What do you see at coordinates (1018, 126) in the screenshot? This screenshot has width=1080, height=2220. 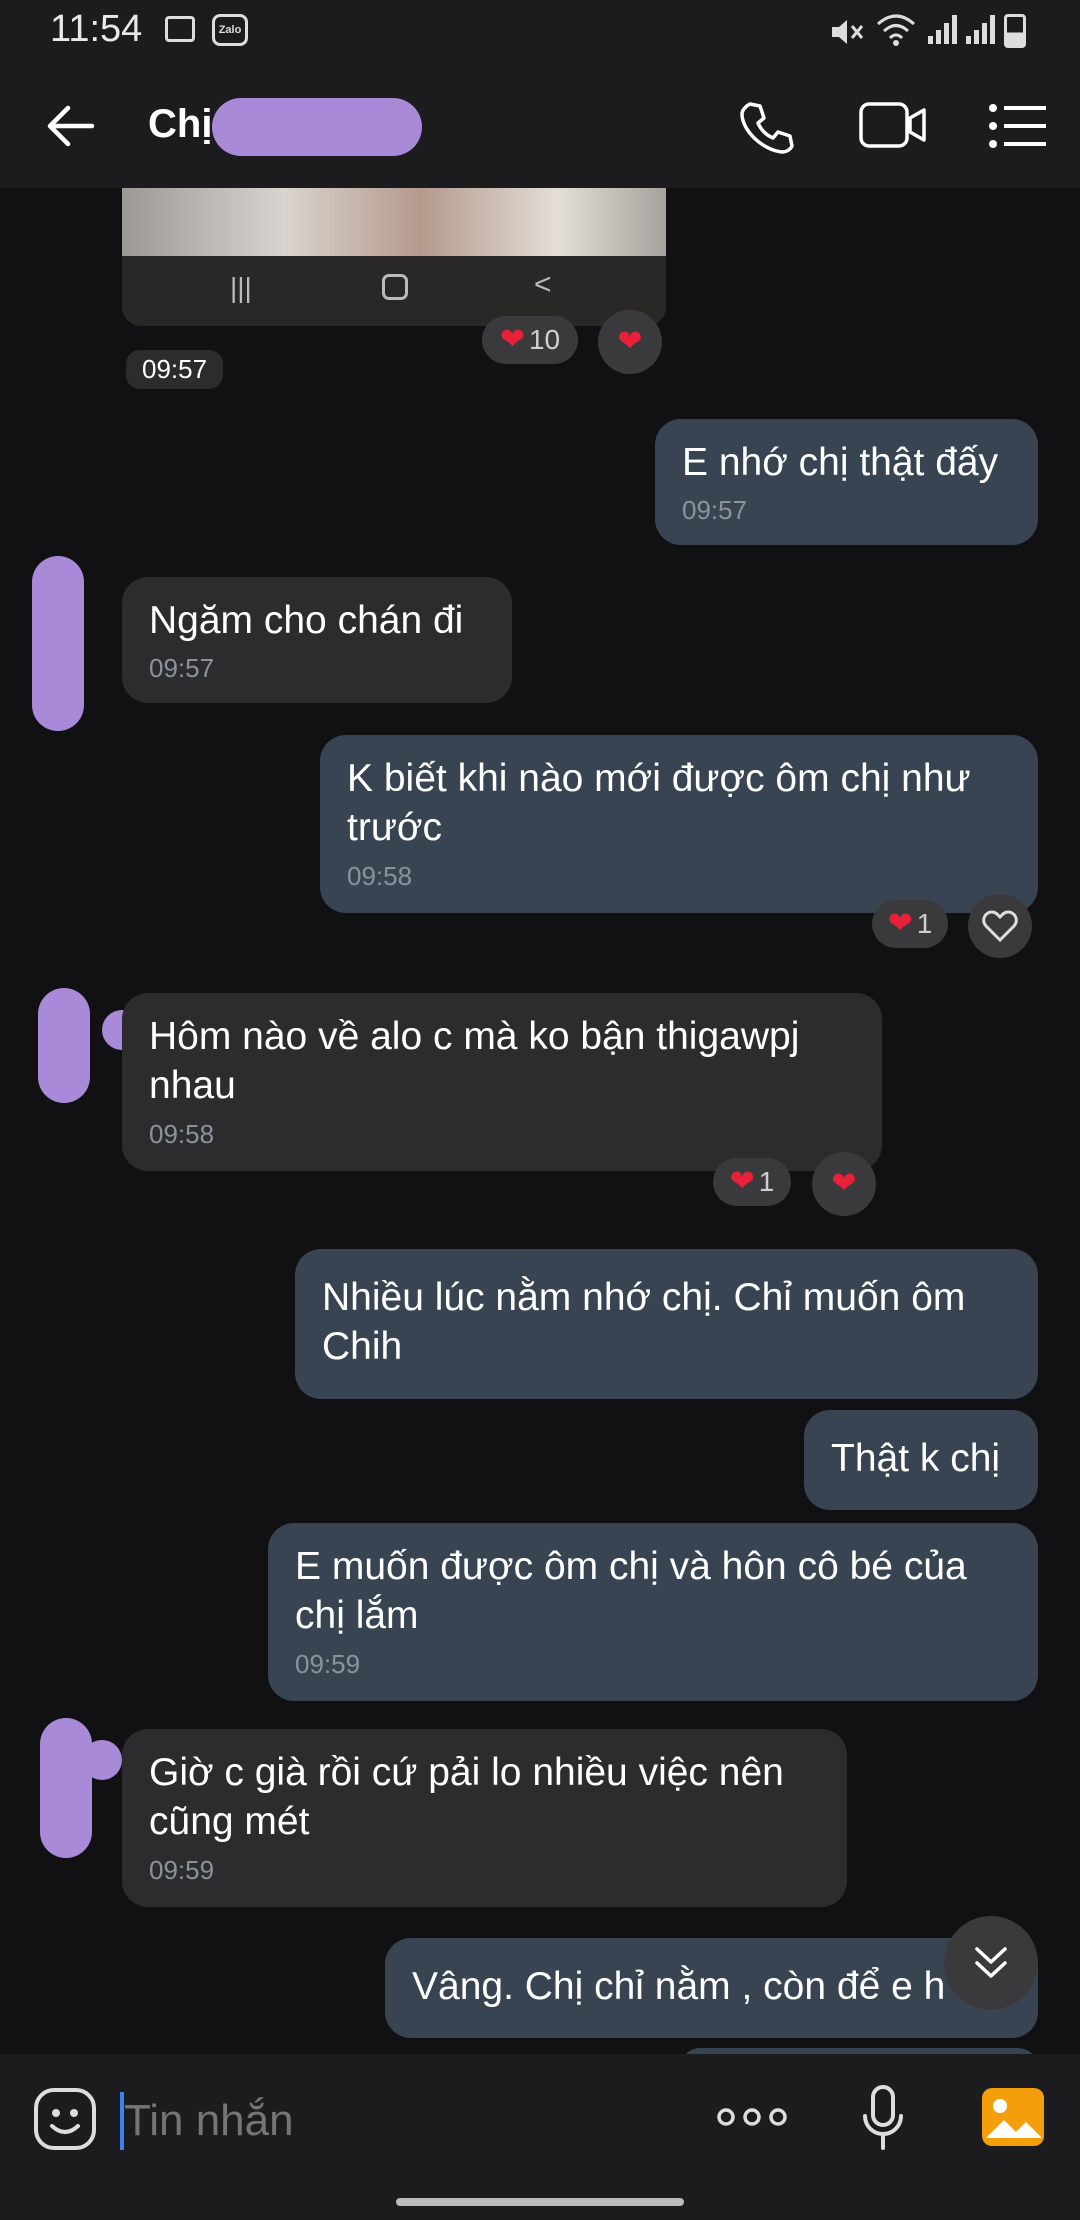 I see `menu-list-icon` at bounding box center [1018, 126].